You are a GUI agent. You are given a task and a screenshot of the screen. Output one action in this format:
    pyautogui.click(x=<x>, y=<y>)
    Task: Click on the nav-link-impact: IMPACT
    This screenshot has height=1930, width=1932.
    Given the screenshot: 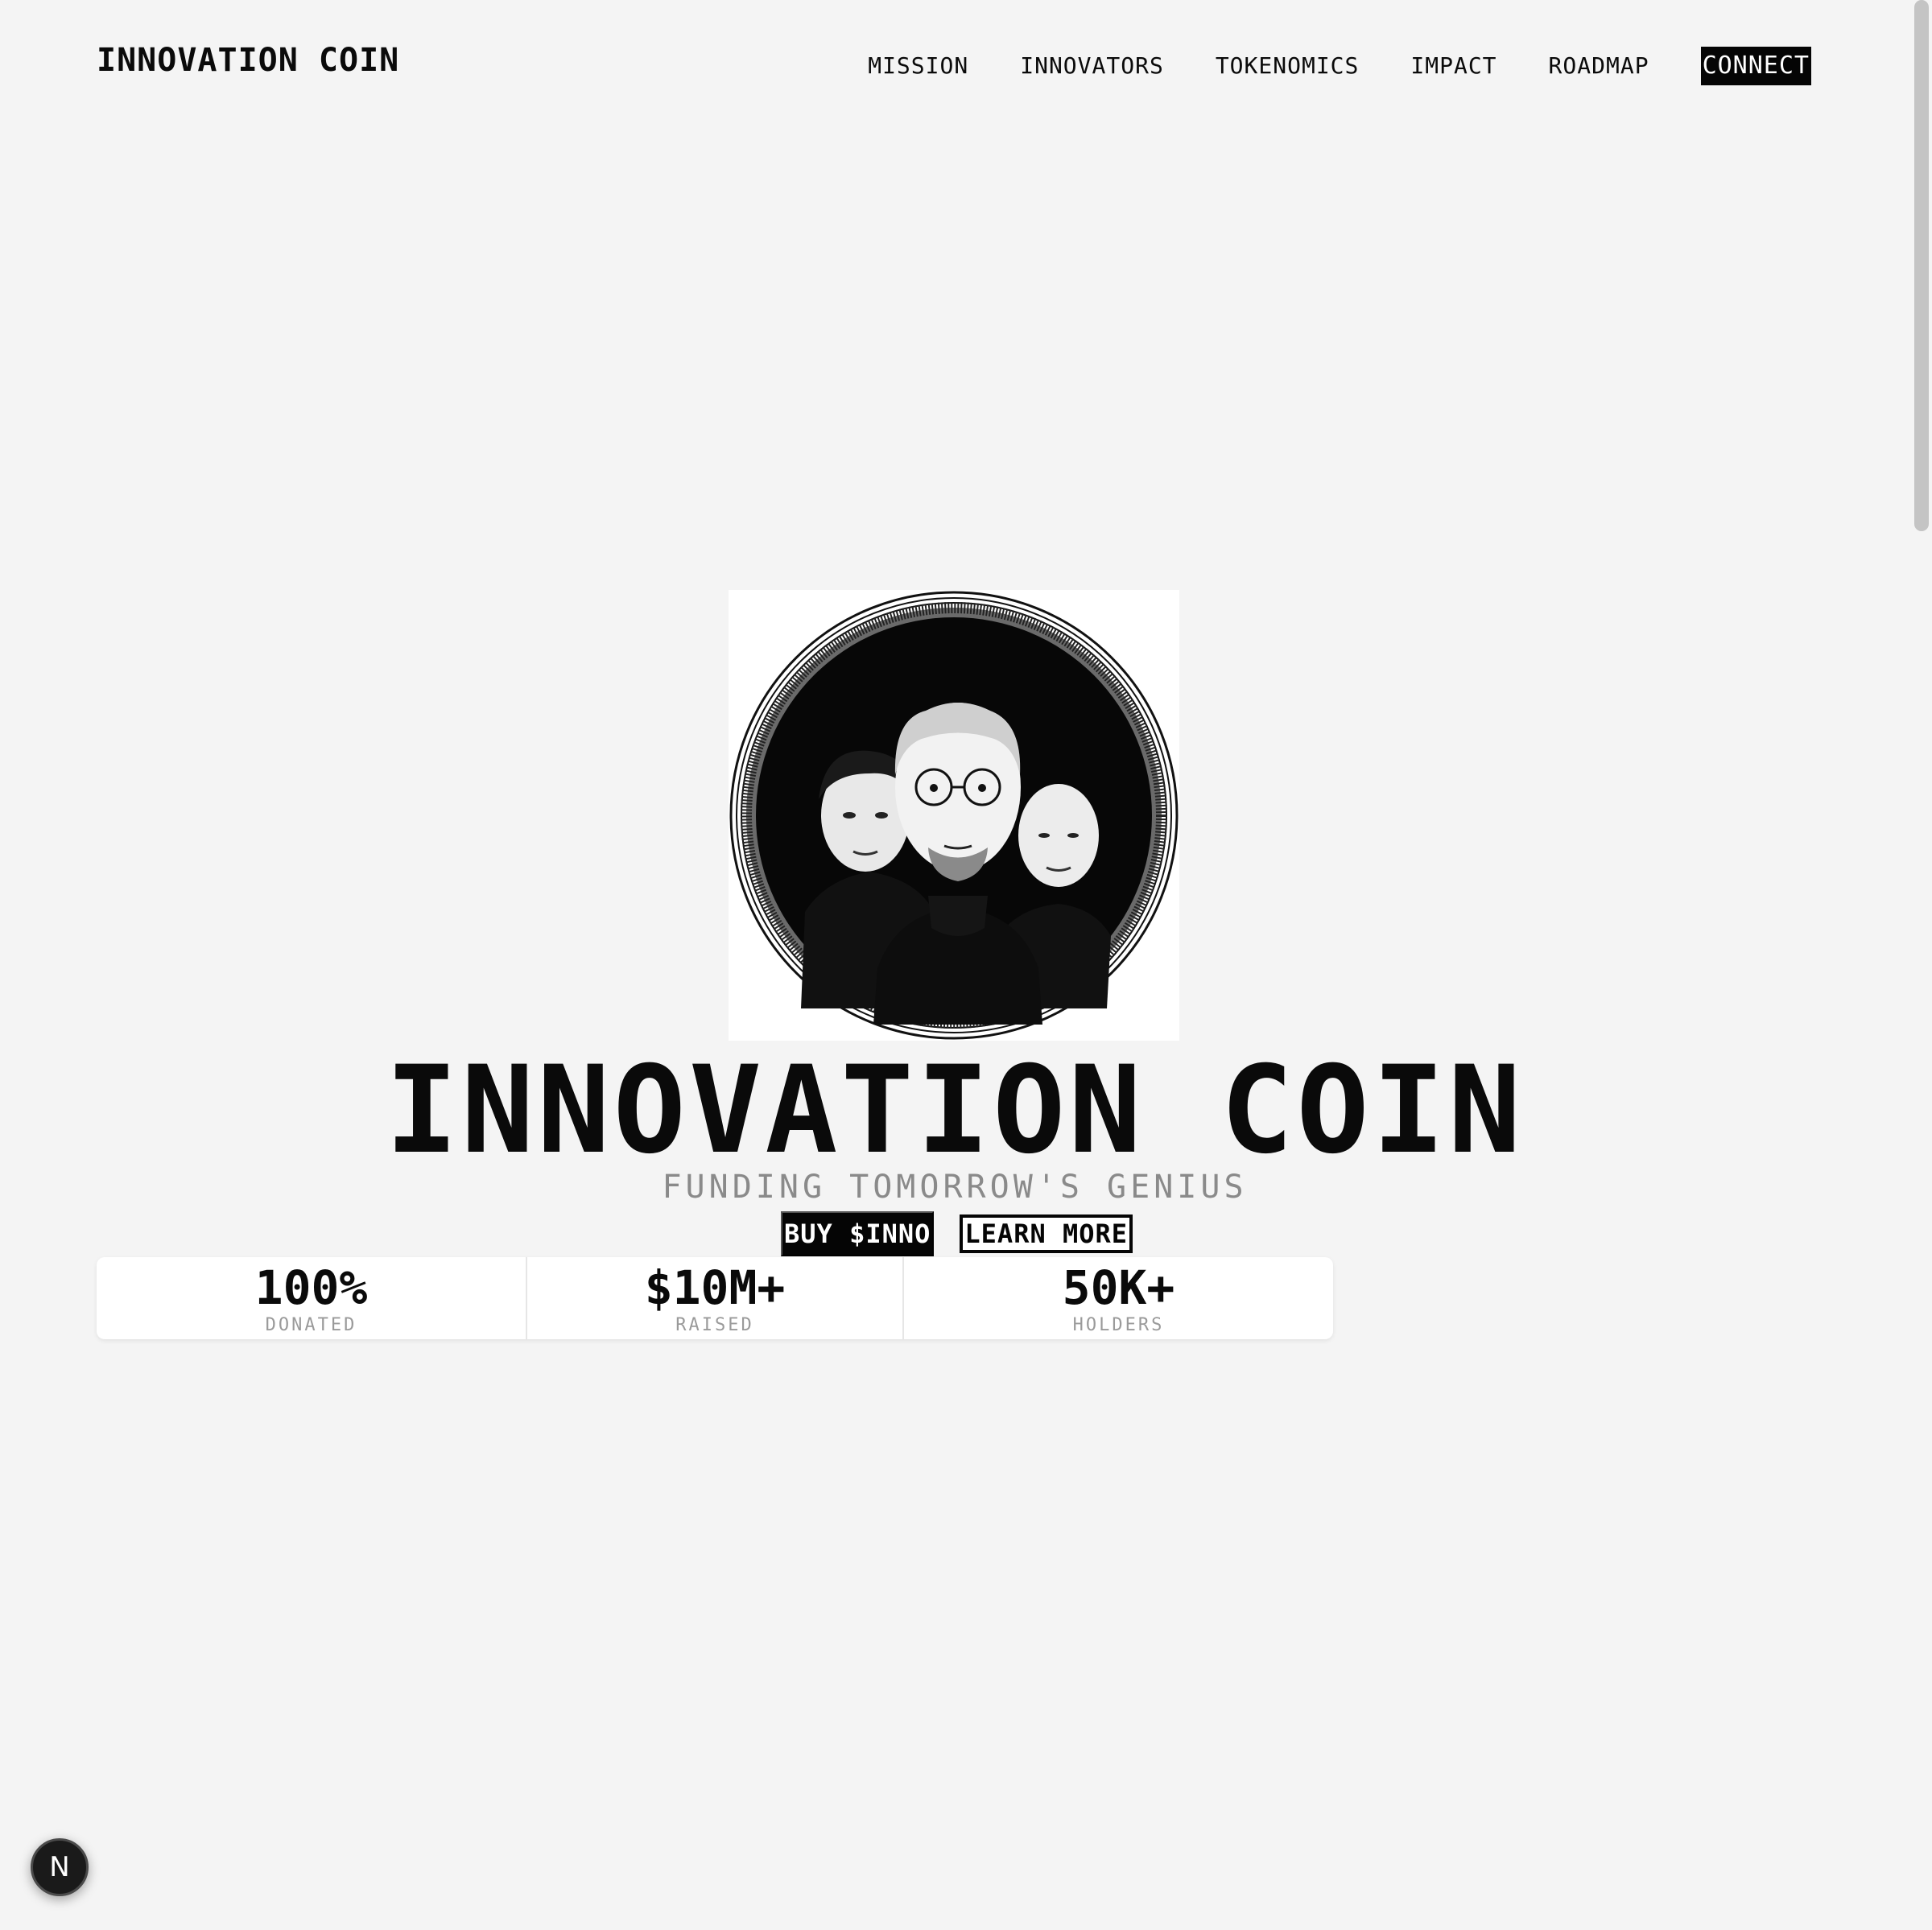 What is the action you would take?
    pyautogui.click(x=1453, y=66)
    